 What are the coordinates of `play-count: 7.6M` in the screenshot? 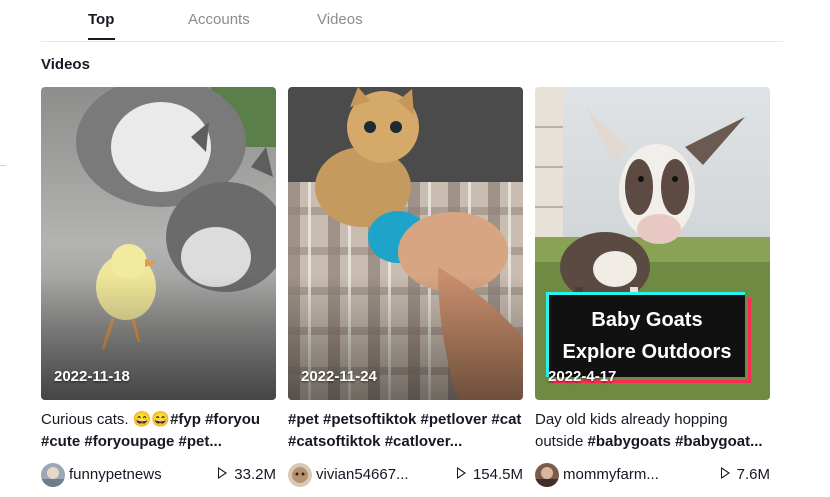 It's located at (745, 474).